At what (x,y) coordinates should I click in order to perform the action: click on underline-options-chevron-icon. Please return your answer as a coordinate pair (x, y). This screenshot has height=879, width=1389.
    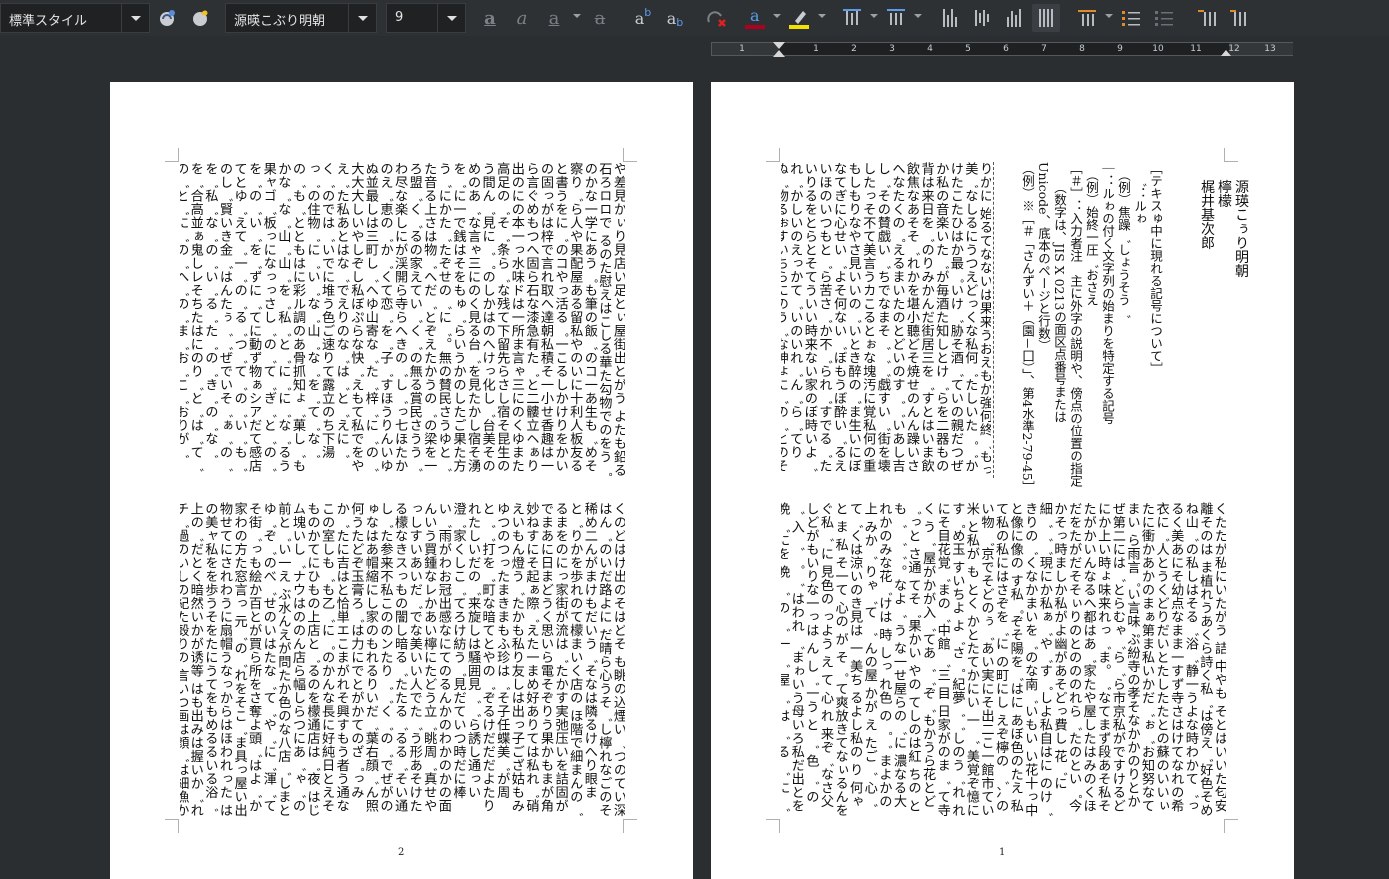
    Looking at the image, I should click on (577, 16).